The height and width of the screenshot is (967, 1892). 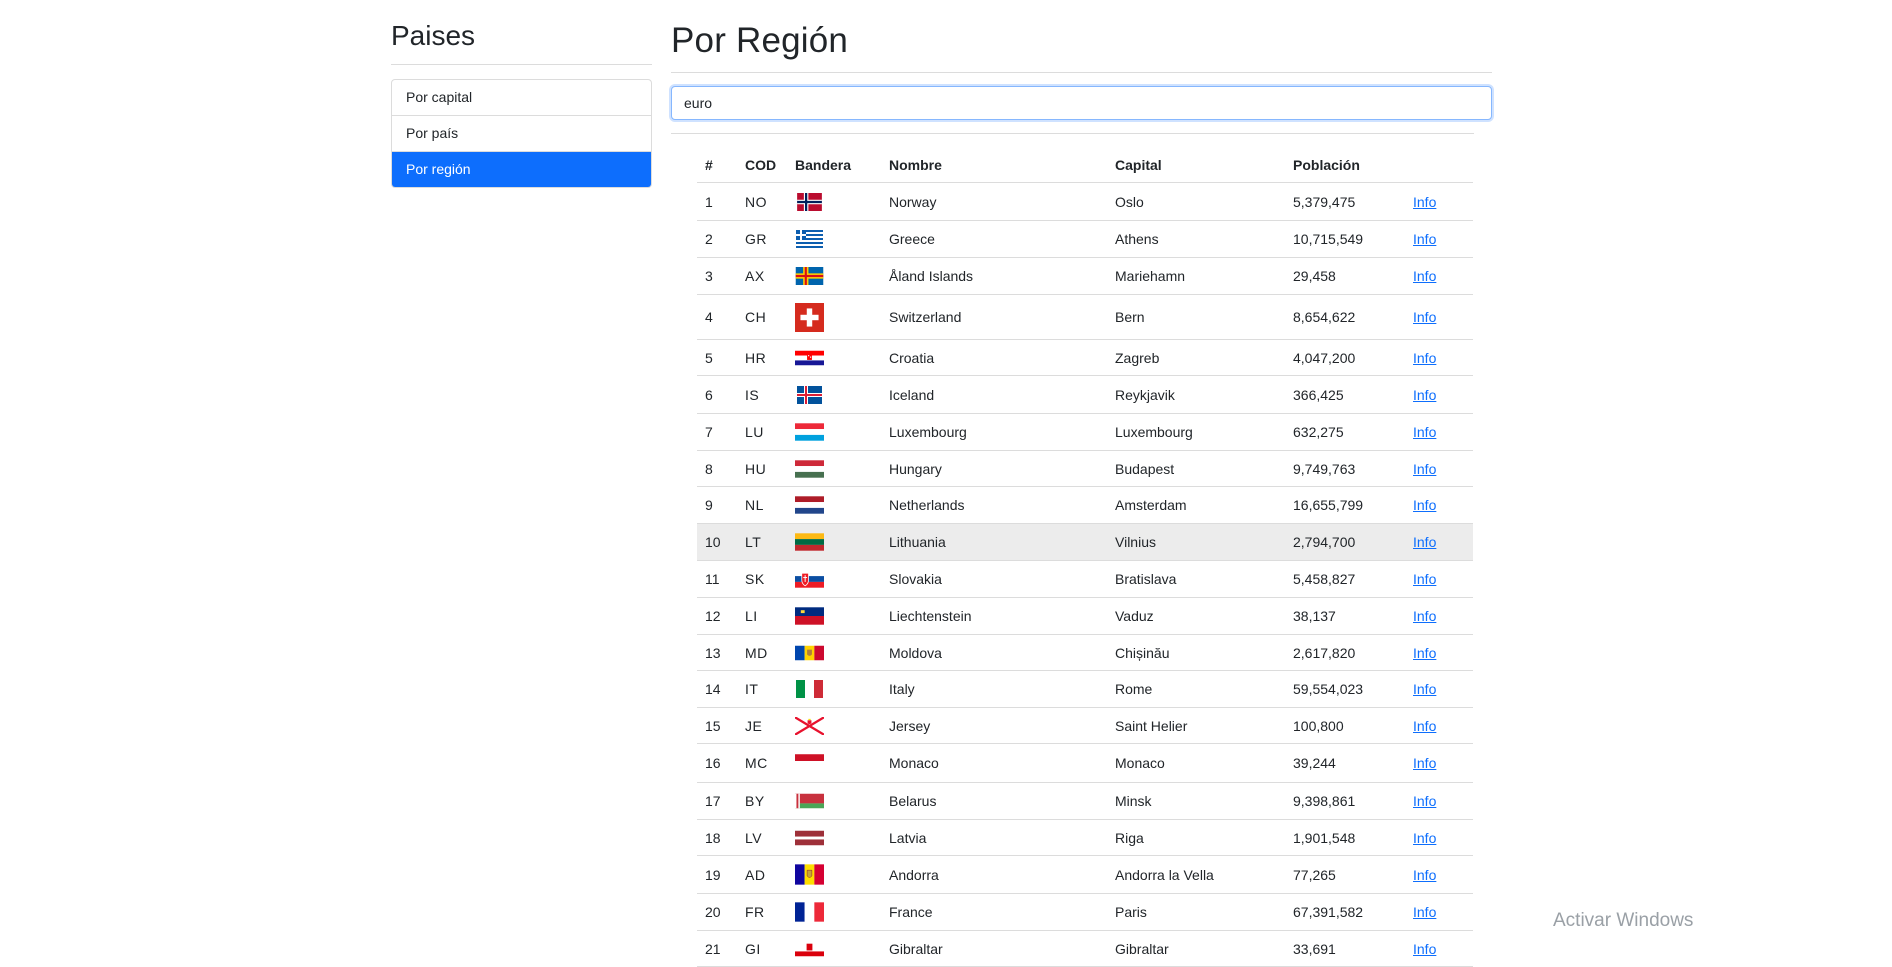 What do you see at coordinates (1085, 616) in the screenshot?
I see `table-row: 12 LI Liechtenstein Vaduz 38,137 Info` at bounding box center [1085, 616].